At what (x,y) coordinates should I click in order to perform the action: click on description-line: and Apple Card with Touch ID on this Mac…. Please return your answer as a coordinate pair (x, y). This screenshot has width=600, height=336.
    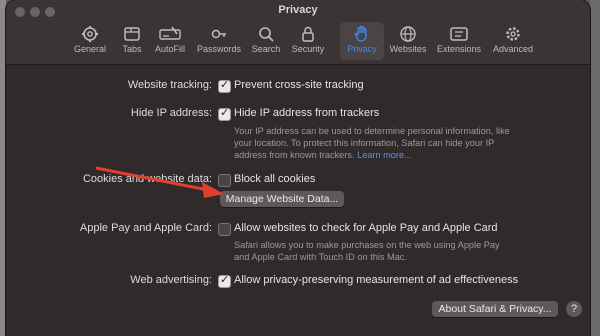
    Looking at the image, I should click on (320, 257).